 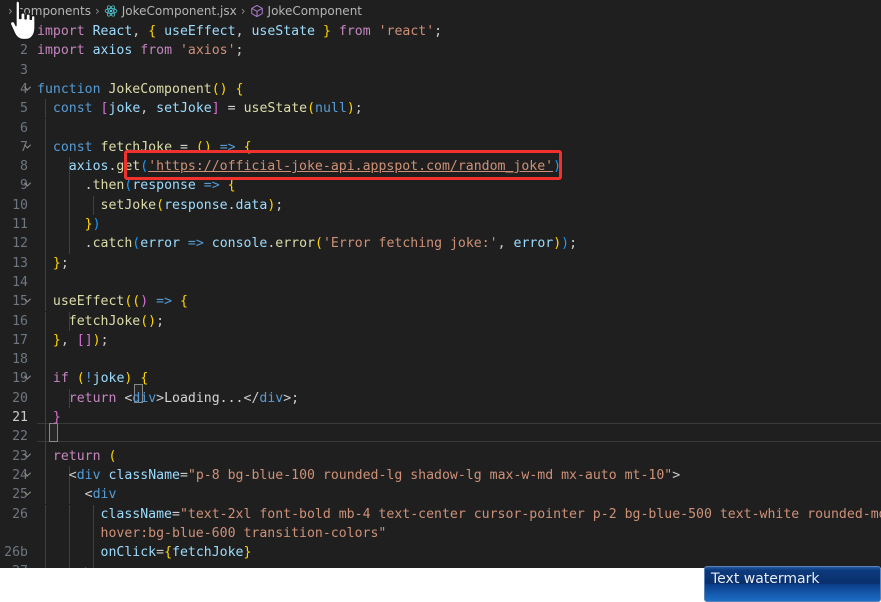 I want to click on line-number: 11, so click(x=20, y=224).